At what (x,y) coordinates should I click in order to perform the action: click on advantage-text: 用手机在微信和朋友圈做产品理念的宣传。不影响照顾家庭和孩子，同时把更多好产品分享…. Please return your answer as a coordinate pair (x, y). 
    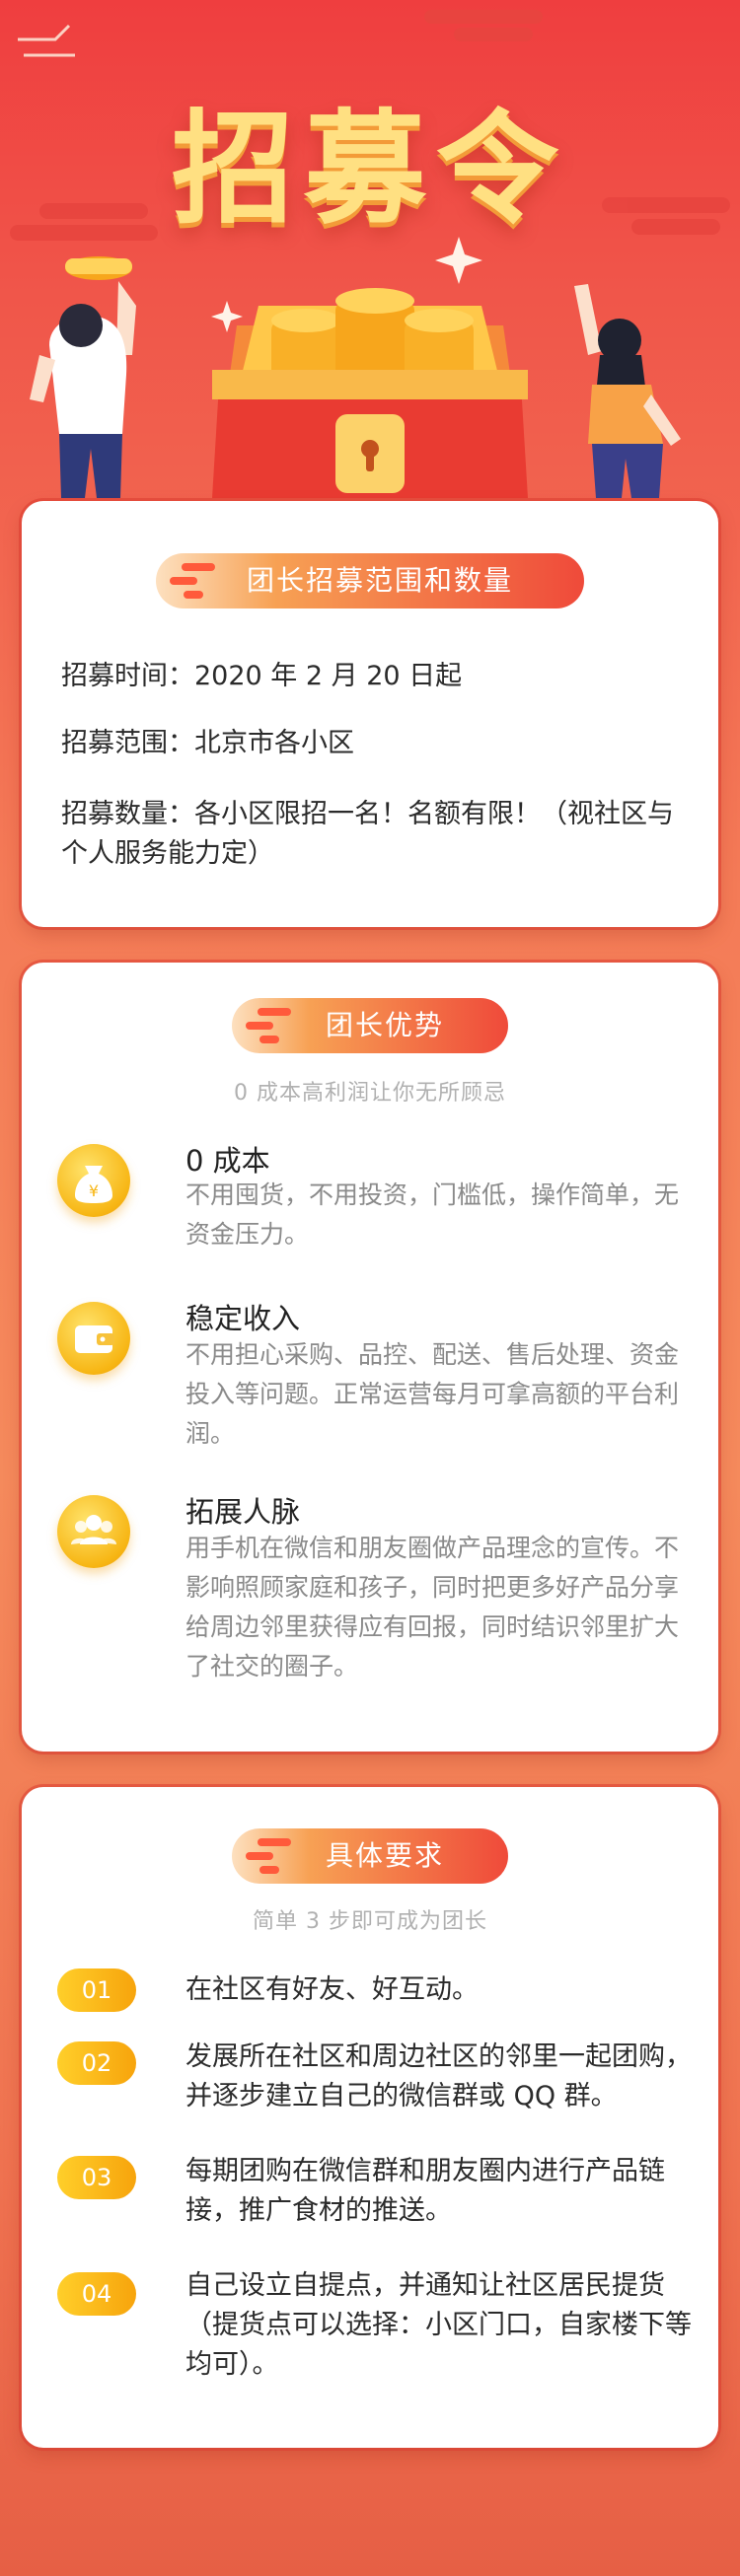
    Looking at the image, I should click on (433, 1607).